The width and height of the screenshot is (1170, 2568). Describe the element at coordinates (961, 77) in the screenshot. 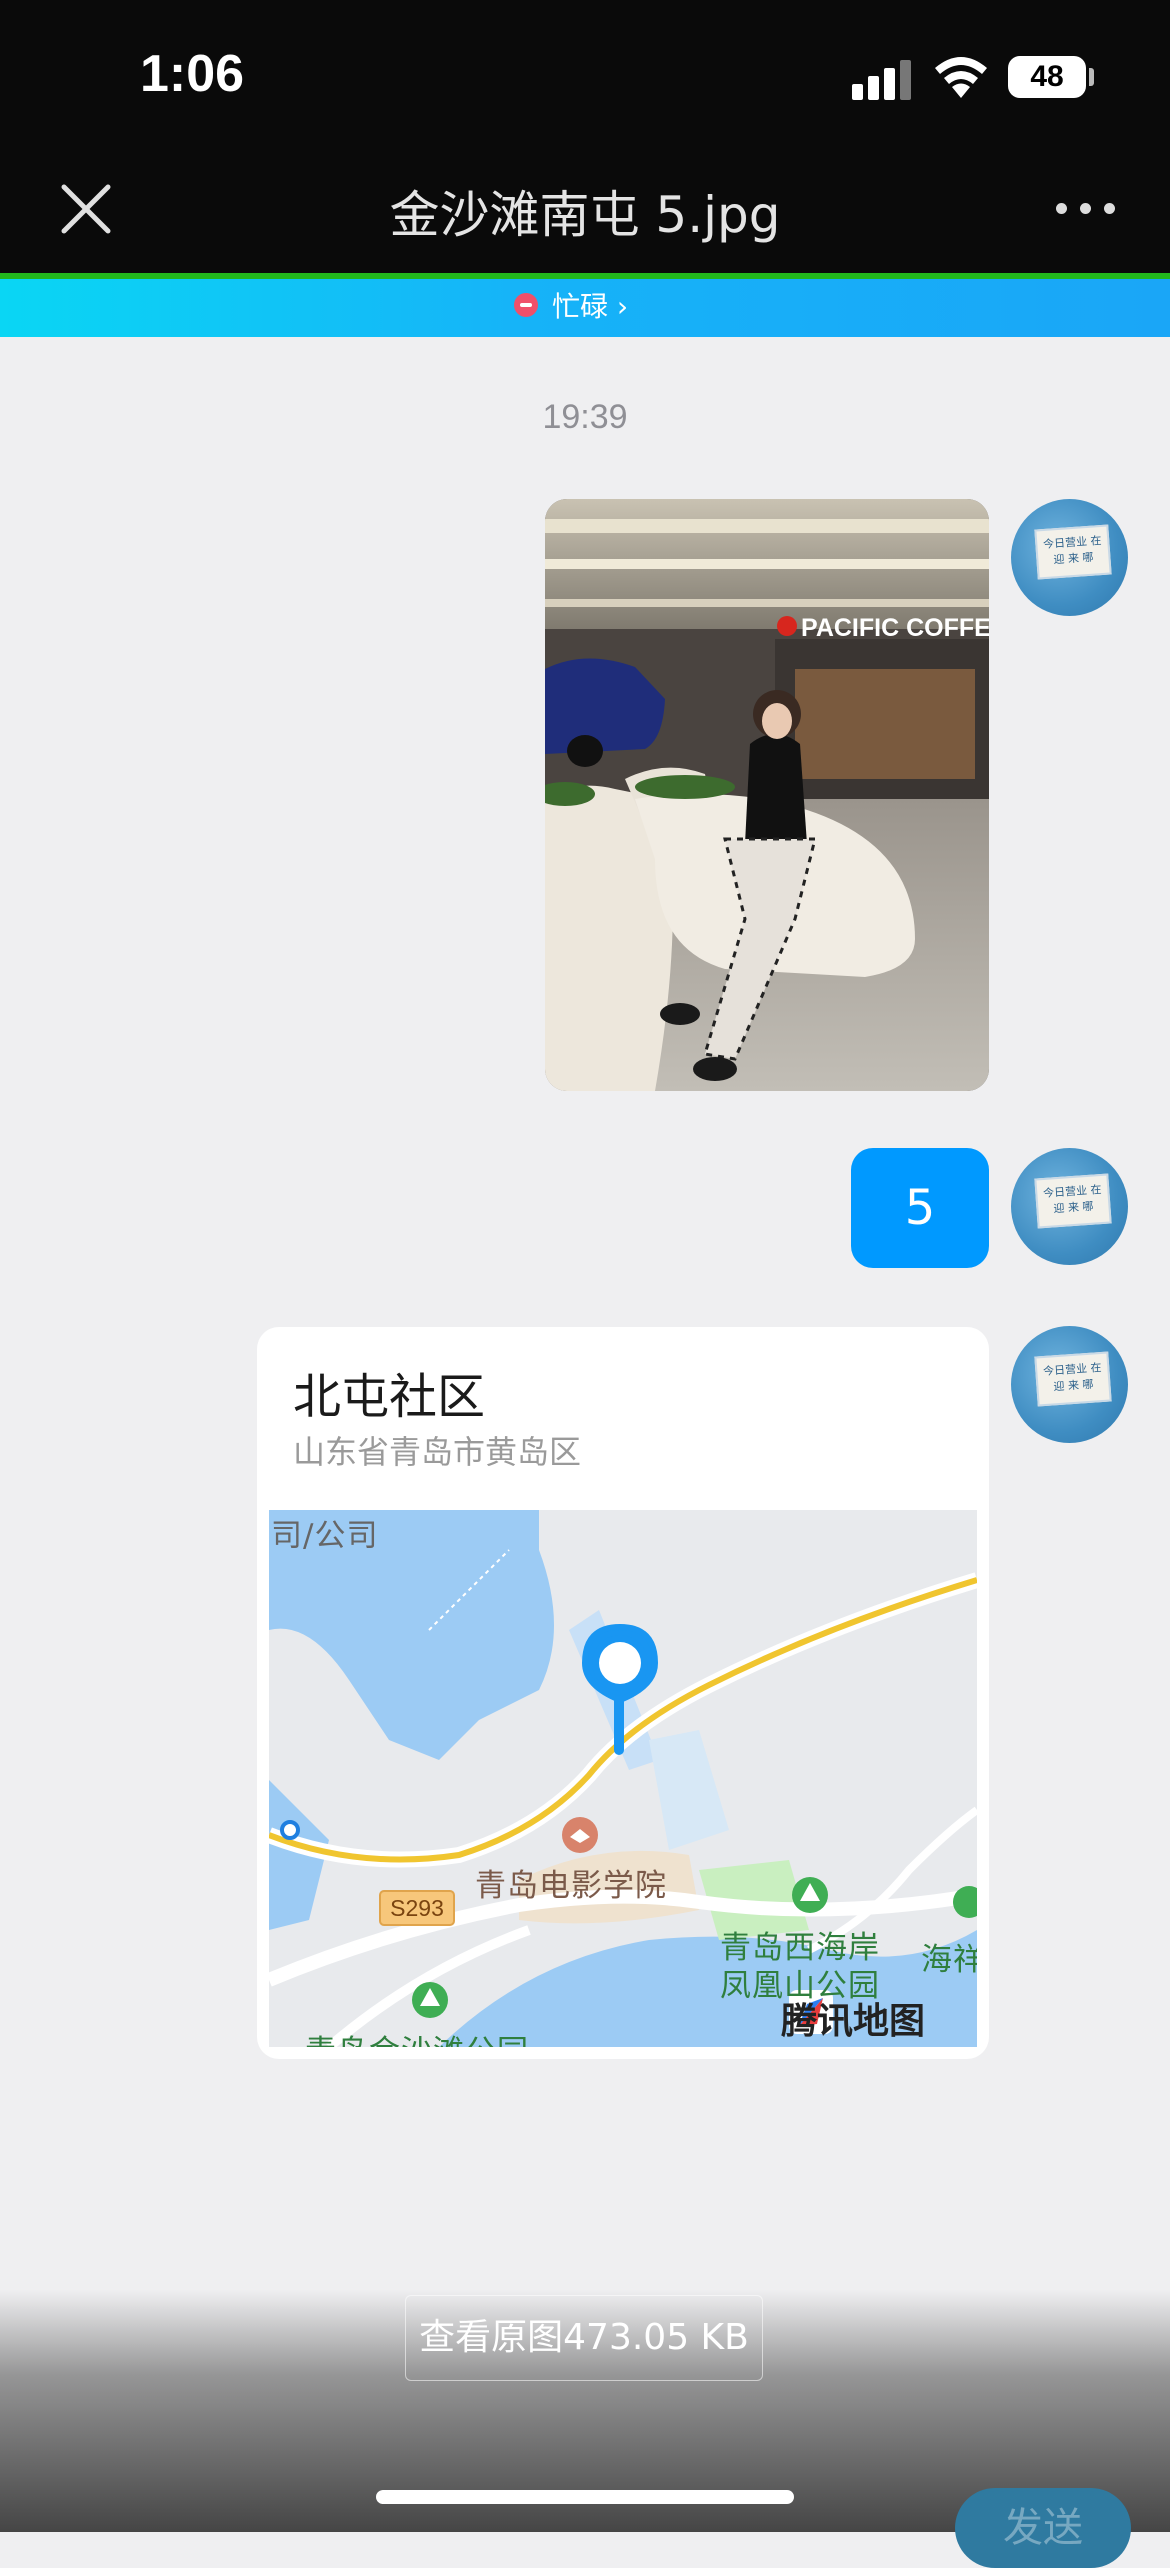

I see `wifi-icon` at that location.